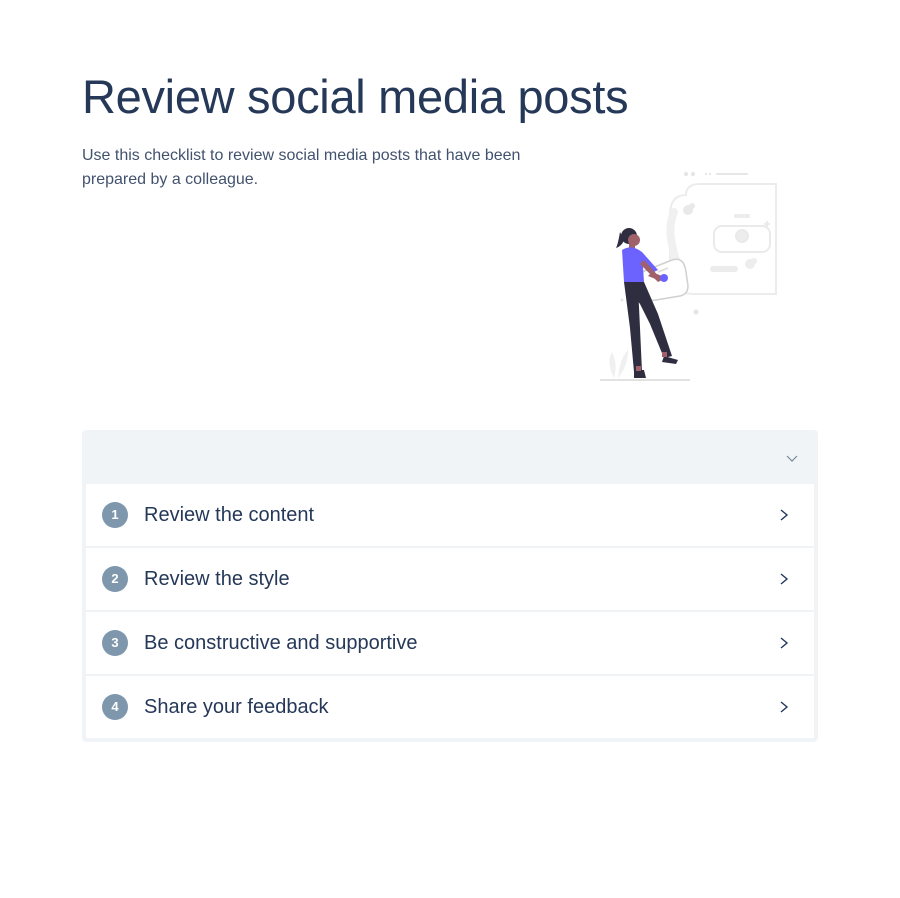  I want to click on chevron-down-icon, so click(792, 458).